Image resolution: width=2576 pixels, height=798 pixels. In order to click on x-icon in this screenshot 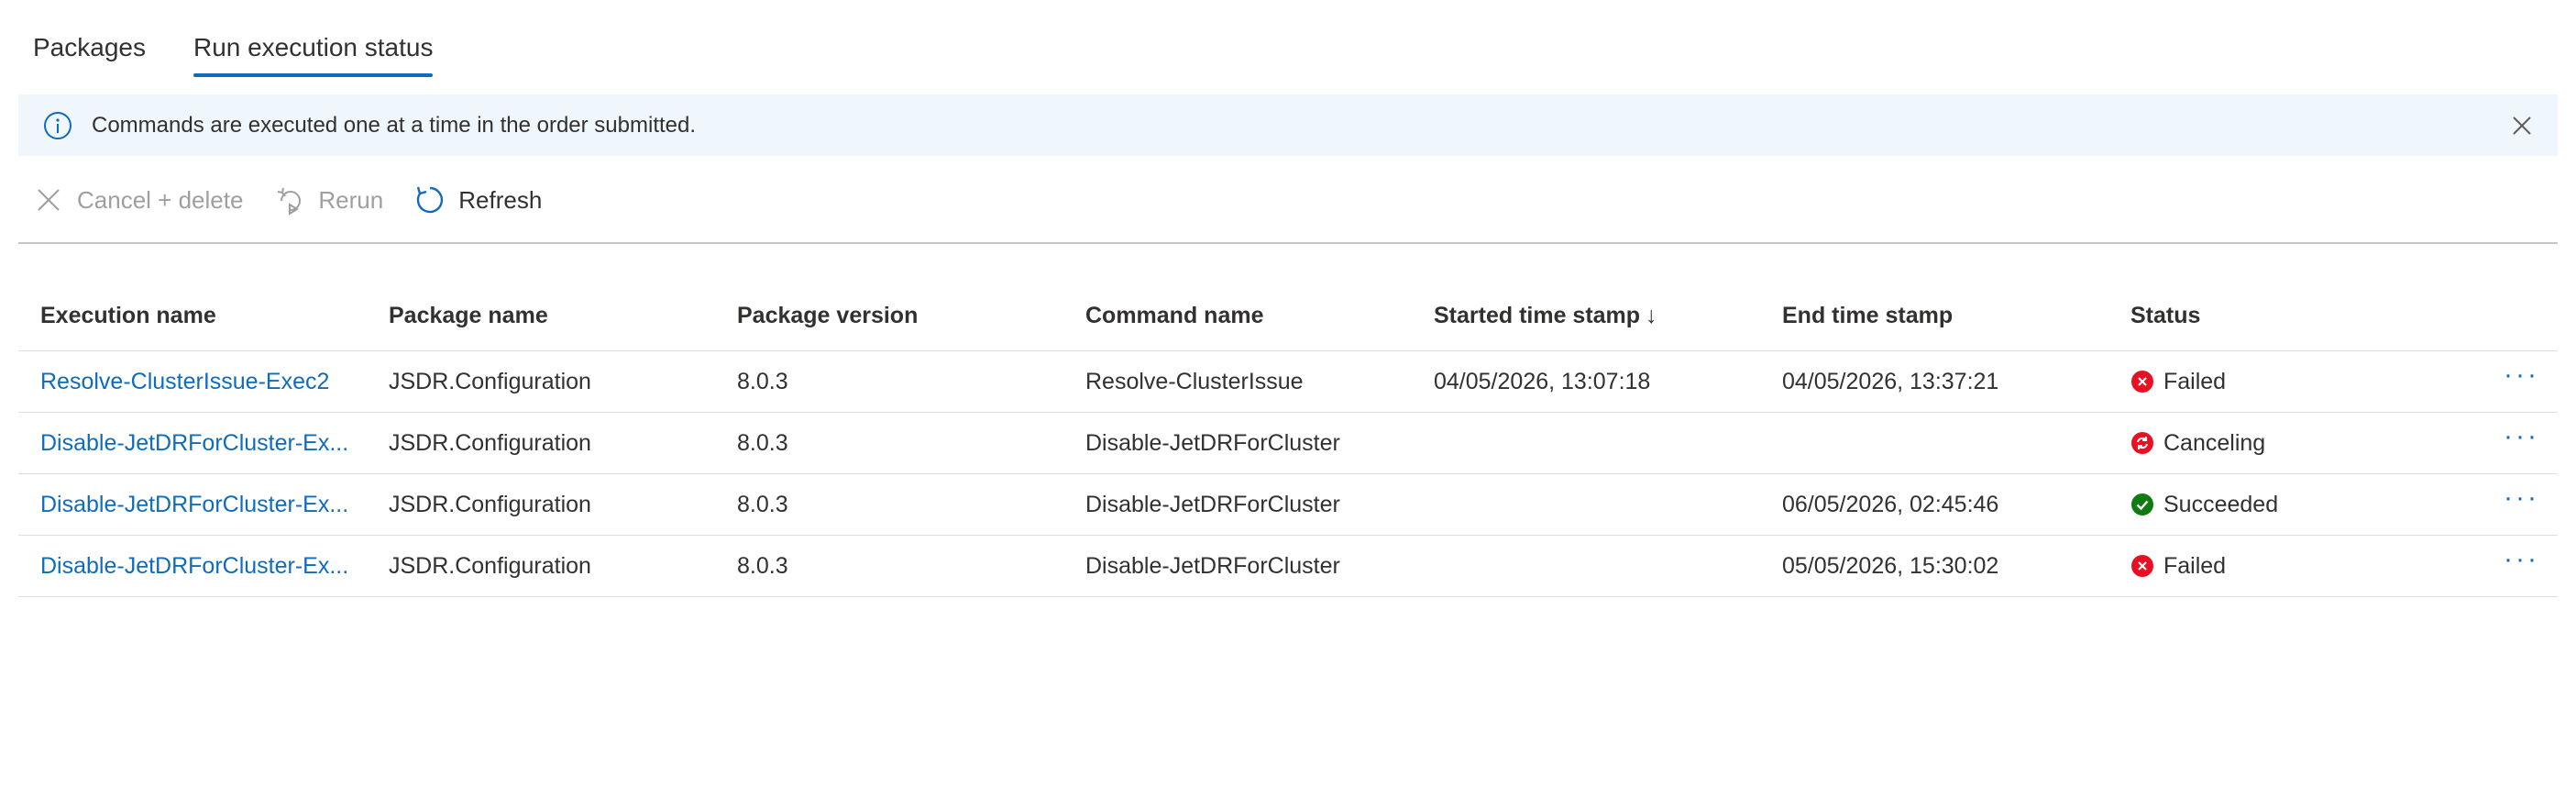, I will do `click(48, 200)`.